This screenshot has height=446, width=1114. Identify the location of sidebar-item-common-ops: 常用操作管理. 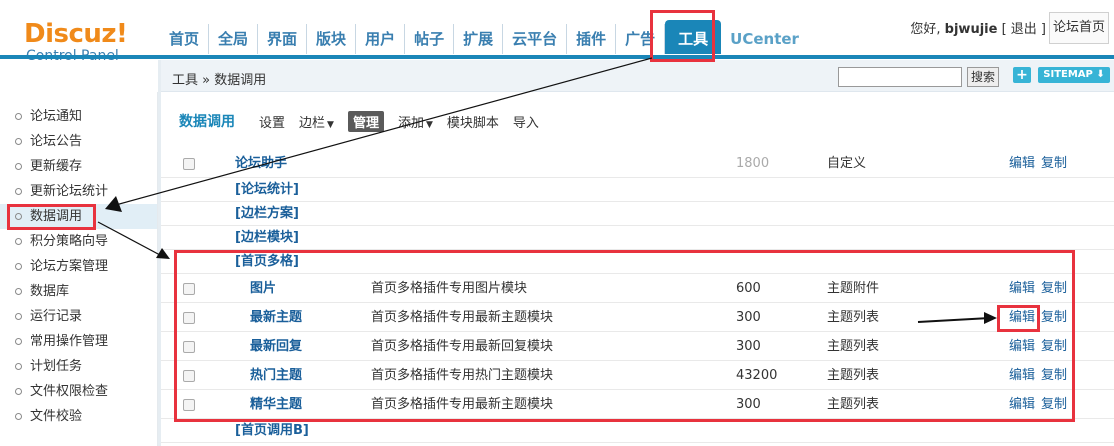
(78, 341).